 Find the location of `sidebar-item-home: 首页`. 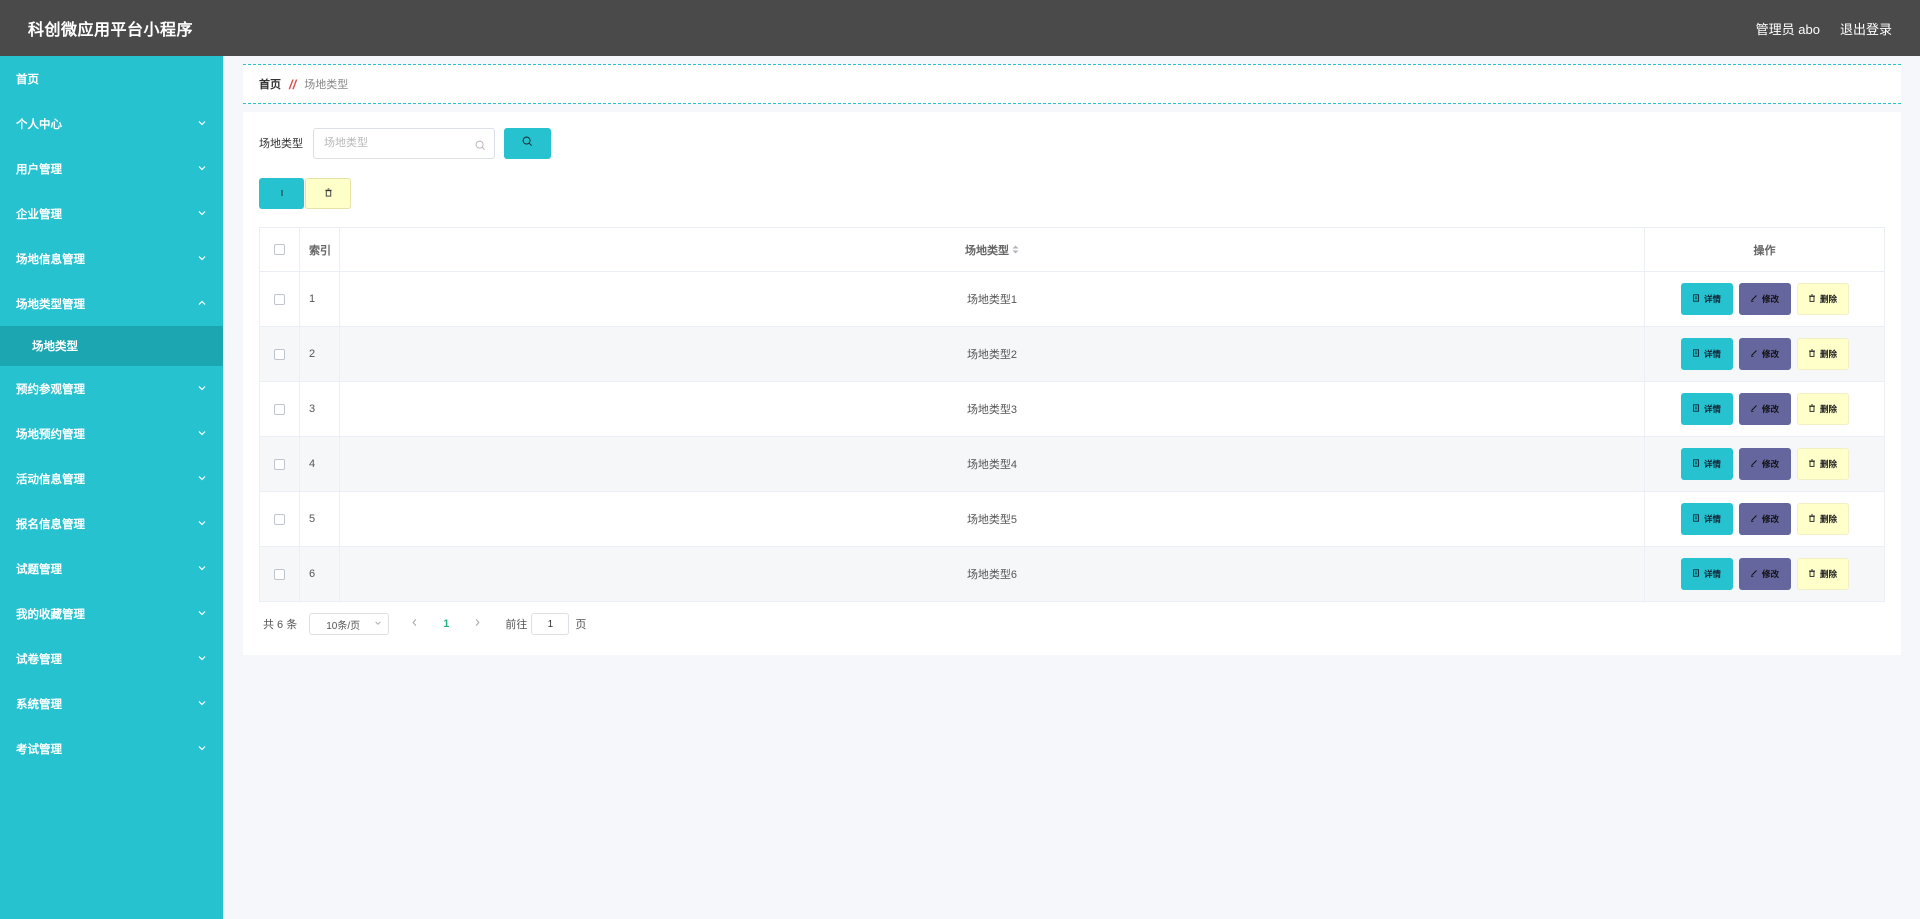

sidebar-item-home: 首页 is located at coordinates (111, 78).